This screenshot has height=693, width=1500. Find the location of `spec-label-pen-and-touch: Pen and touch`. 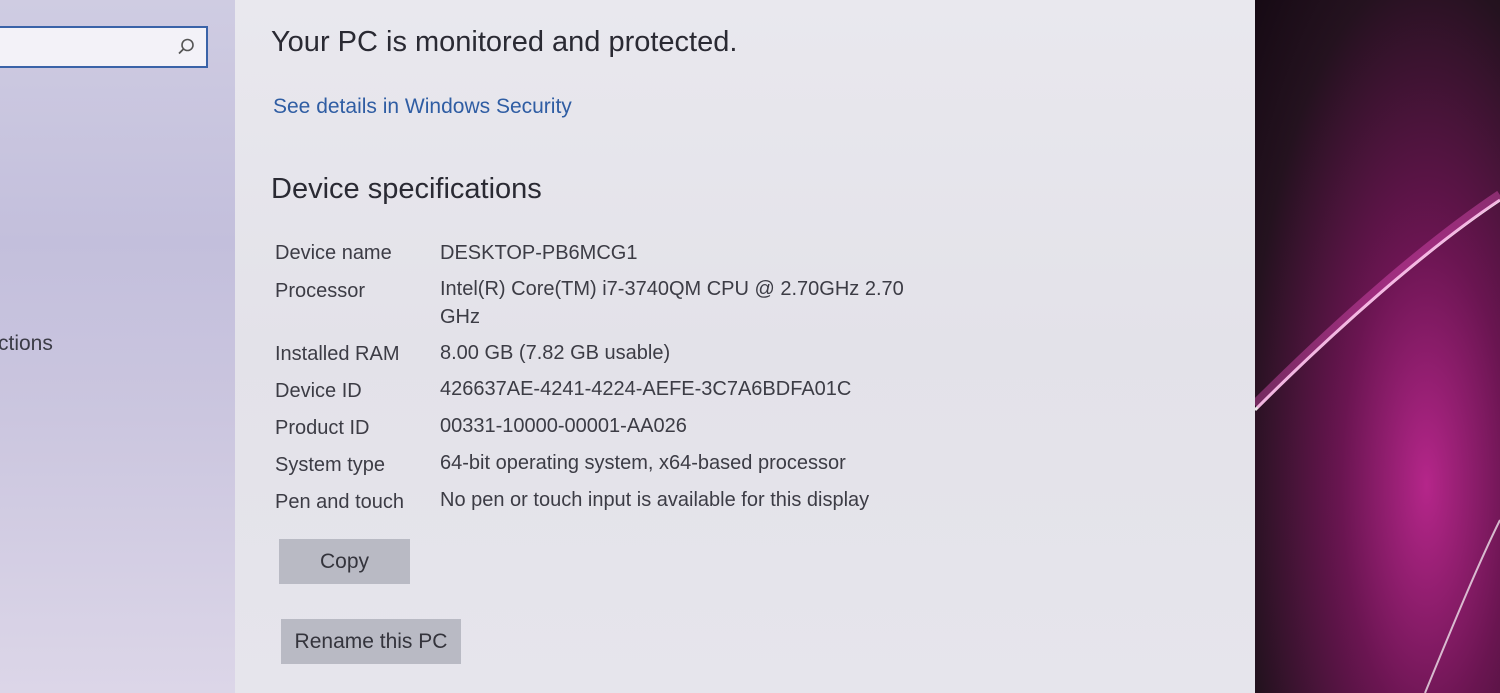

spec-label-pen-and-touch: Pen and touch is located at coordinates (339, 502).